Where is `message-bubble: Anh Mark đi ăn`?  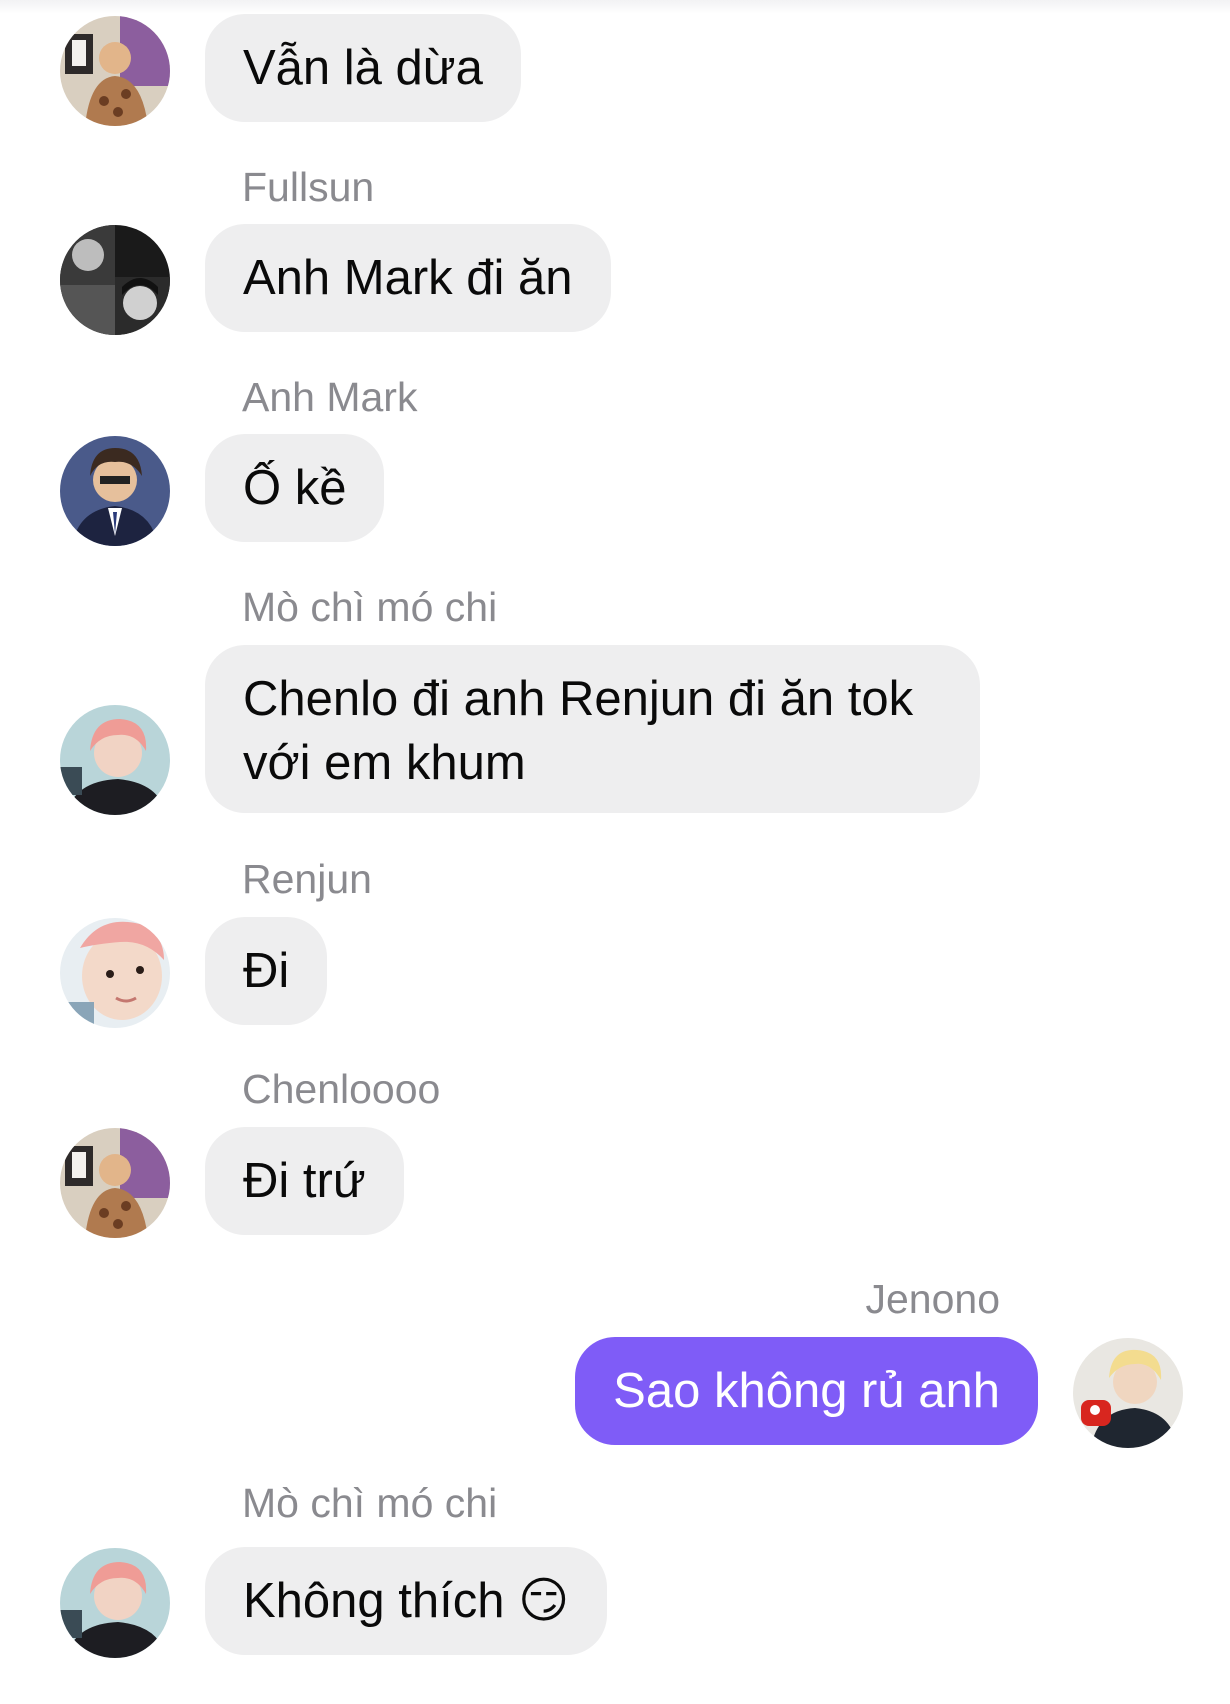 message-bubble: Anh Mark đi ăn is located at coordinates (408, 278).